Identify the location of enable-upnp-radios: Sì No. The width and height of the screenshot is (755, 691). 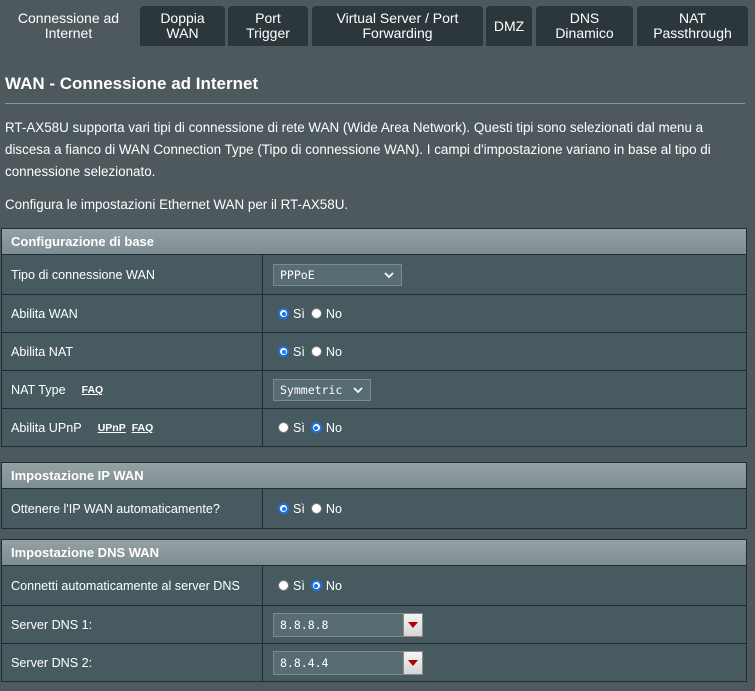
(313, 428).